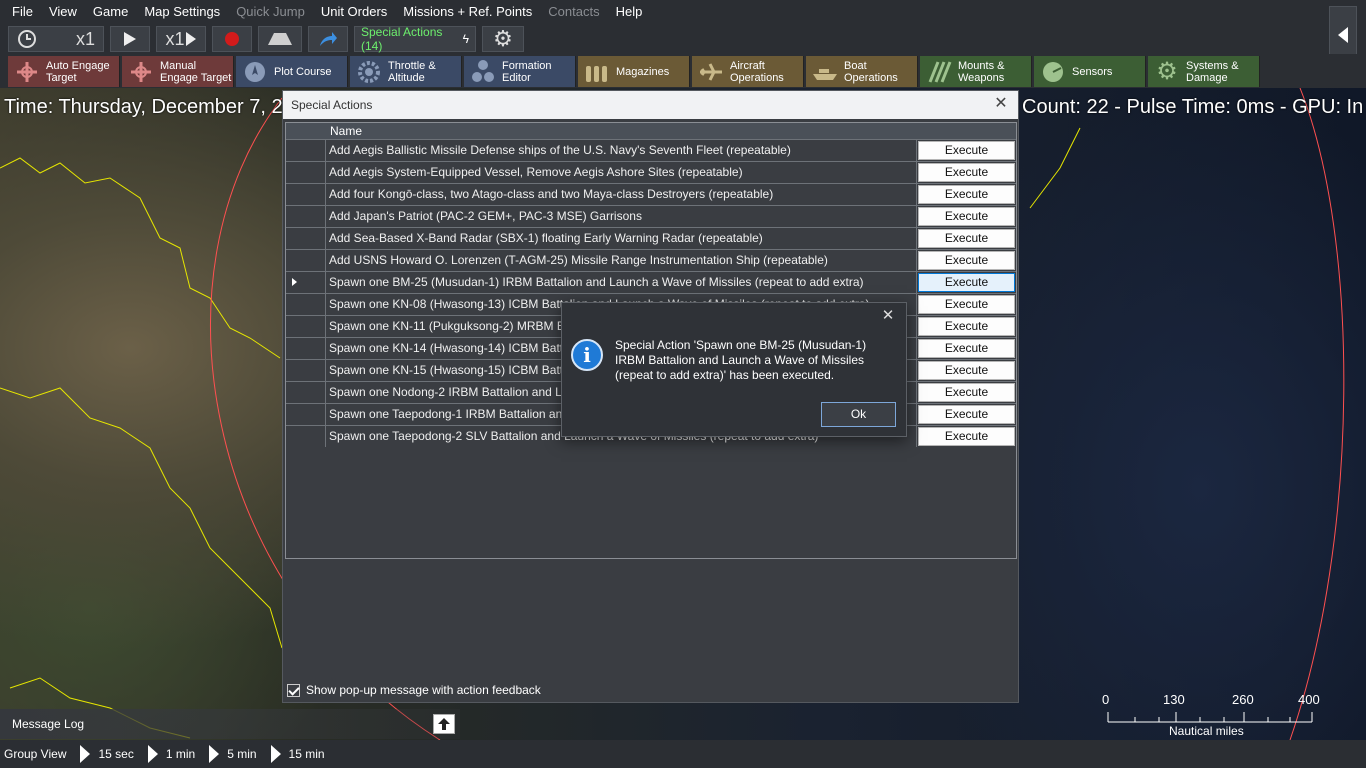 The height and width of the screenshot is (768, 1366). What do you see at coordinates (748, 71) in the screenshot?
I see `tab-aircraft-operations: Aircraft Operations` at bounding box center [748, 71].